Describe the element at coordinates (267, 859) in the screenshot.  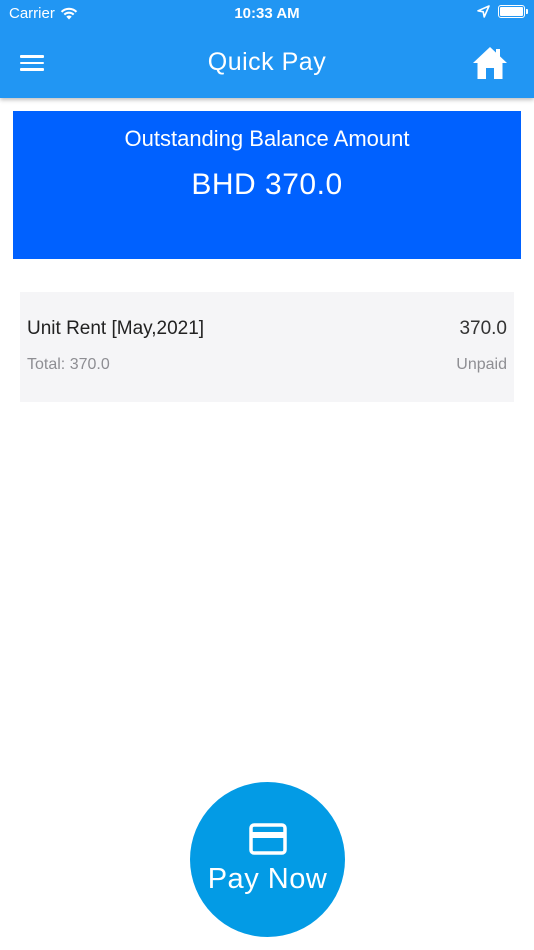
I see `pay-now-button: Pay Now` at that location.